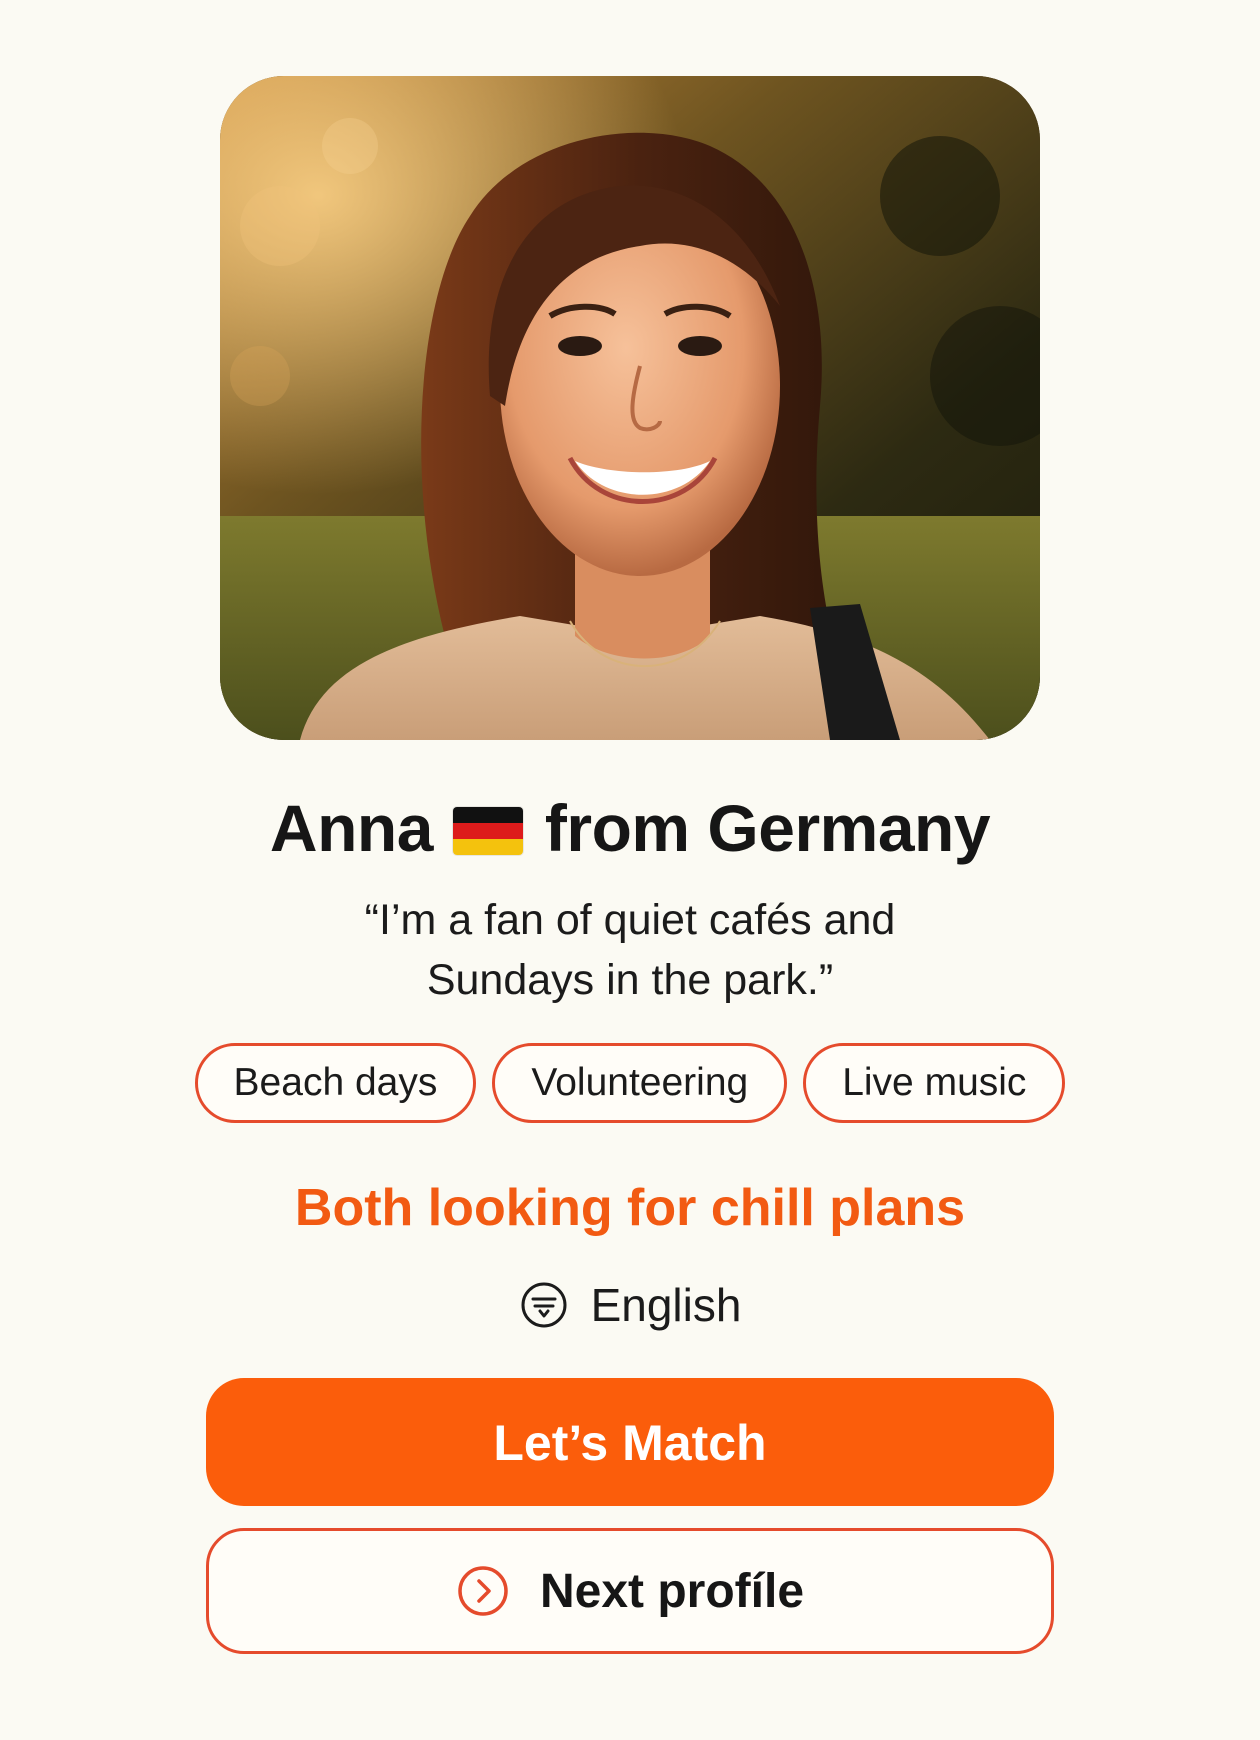 The image size is (1260, 1740). Describe the element at coordinates (351, 828) in the screenshot. I see `profile-name: Anna` at that location.